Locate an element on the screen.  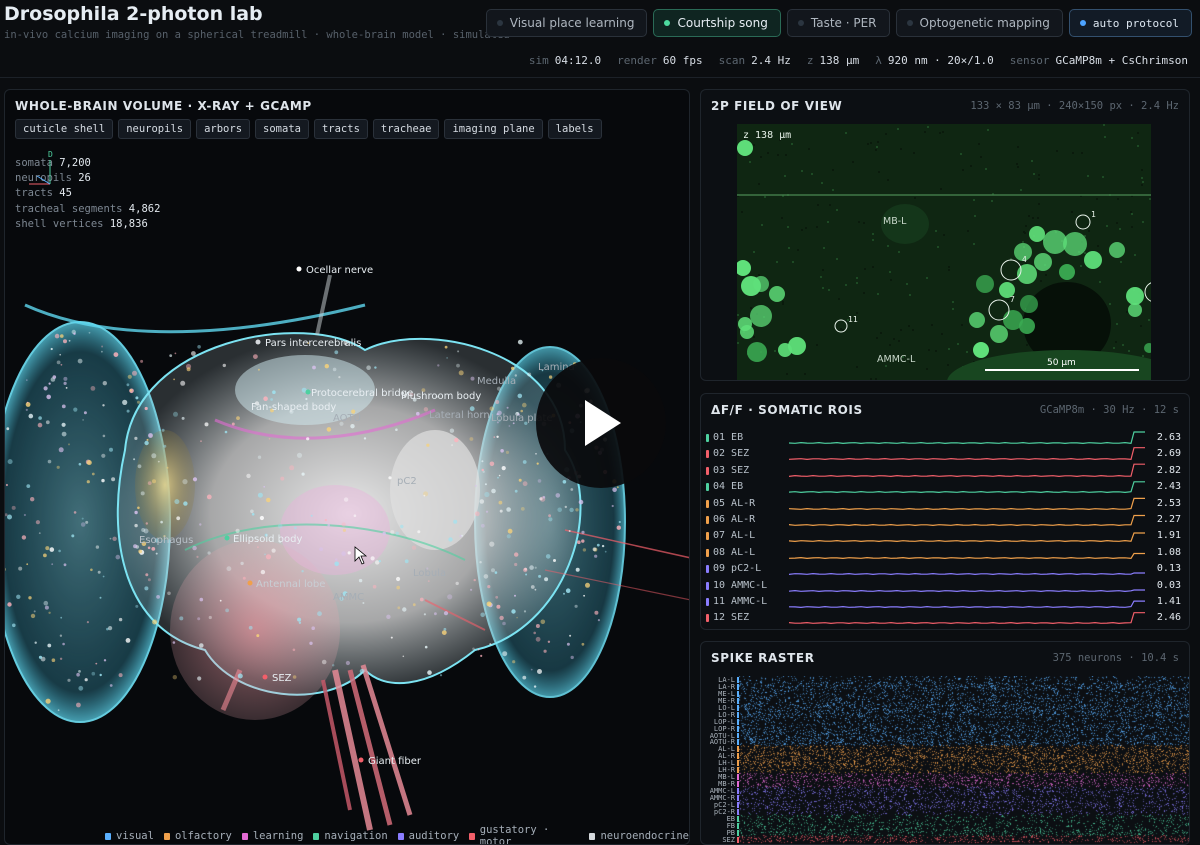
auto-protocol-button: auto protocol is located at coordinates (1130, 23).